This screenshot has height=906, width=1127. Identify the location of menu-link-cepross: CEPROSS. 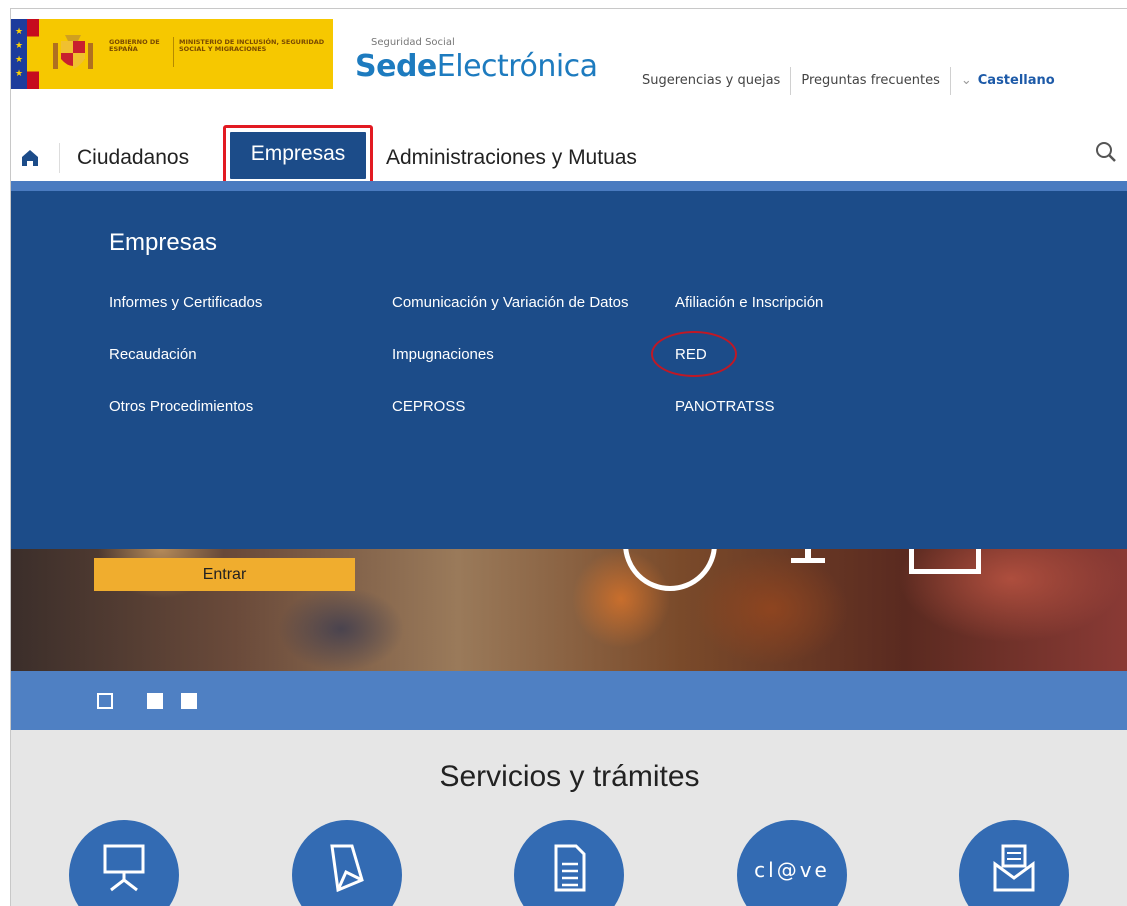
(512, 406).